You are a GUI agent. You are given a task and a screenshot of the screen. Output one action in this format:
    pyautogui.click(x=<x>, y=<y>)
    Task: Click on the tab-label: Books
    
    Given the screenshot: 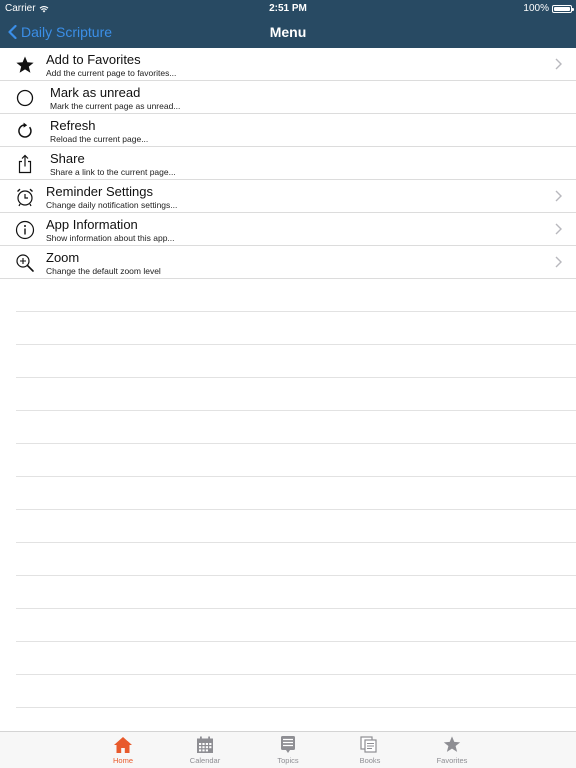 What is the action you would take?
    pyautogui.click(x=370, y=760)
    